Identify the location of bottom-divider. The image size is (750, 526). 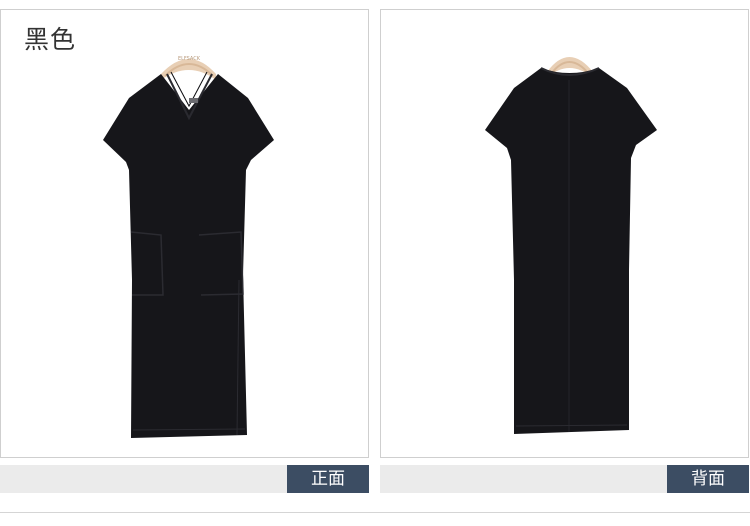
(375, 512).